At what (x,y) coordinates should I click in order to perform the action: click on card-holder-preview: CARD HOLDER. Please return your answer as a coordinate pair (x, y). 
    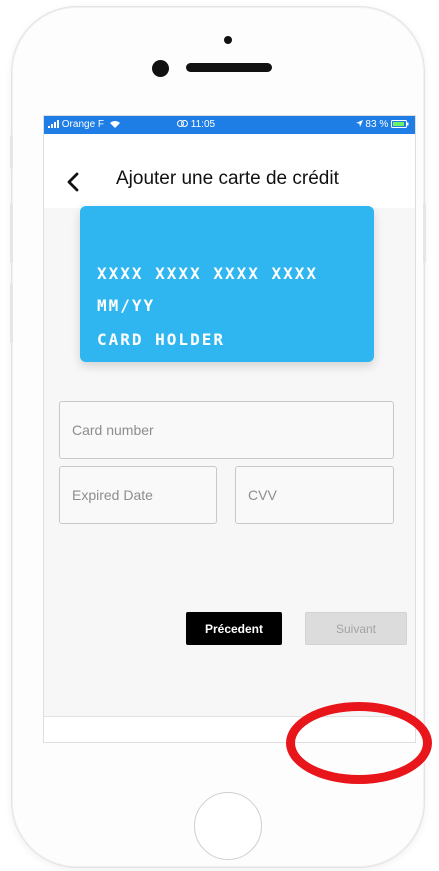
    Looking at the image, I should click on (161, 339).